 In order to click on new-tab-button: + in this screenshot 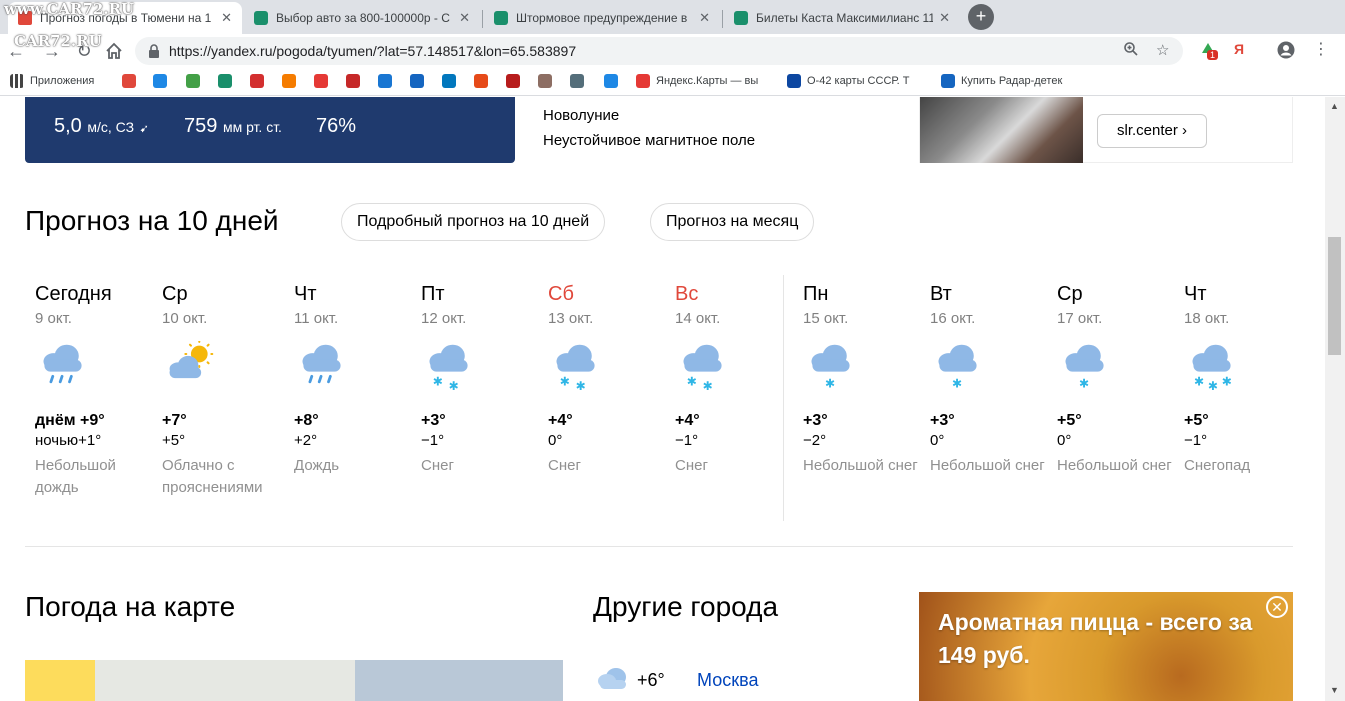, I will do `click(981, 17)`.